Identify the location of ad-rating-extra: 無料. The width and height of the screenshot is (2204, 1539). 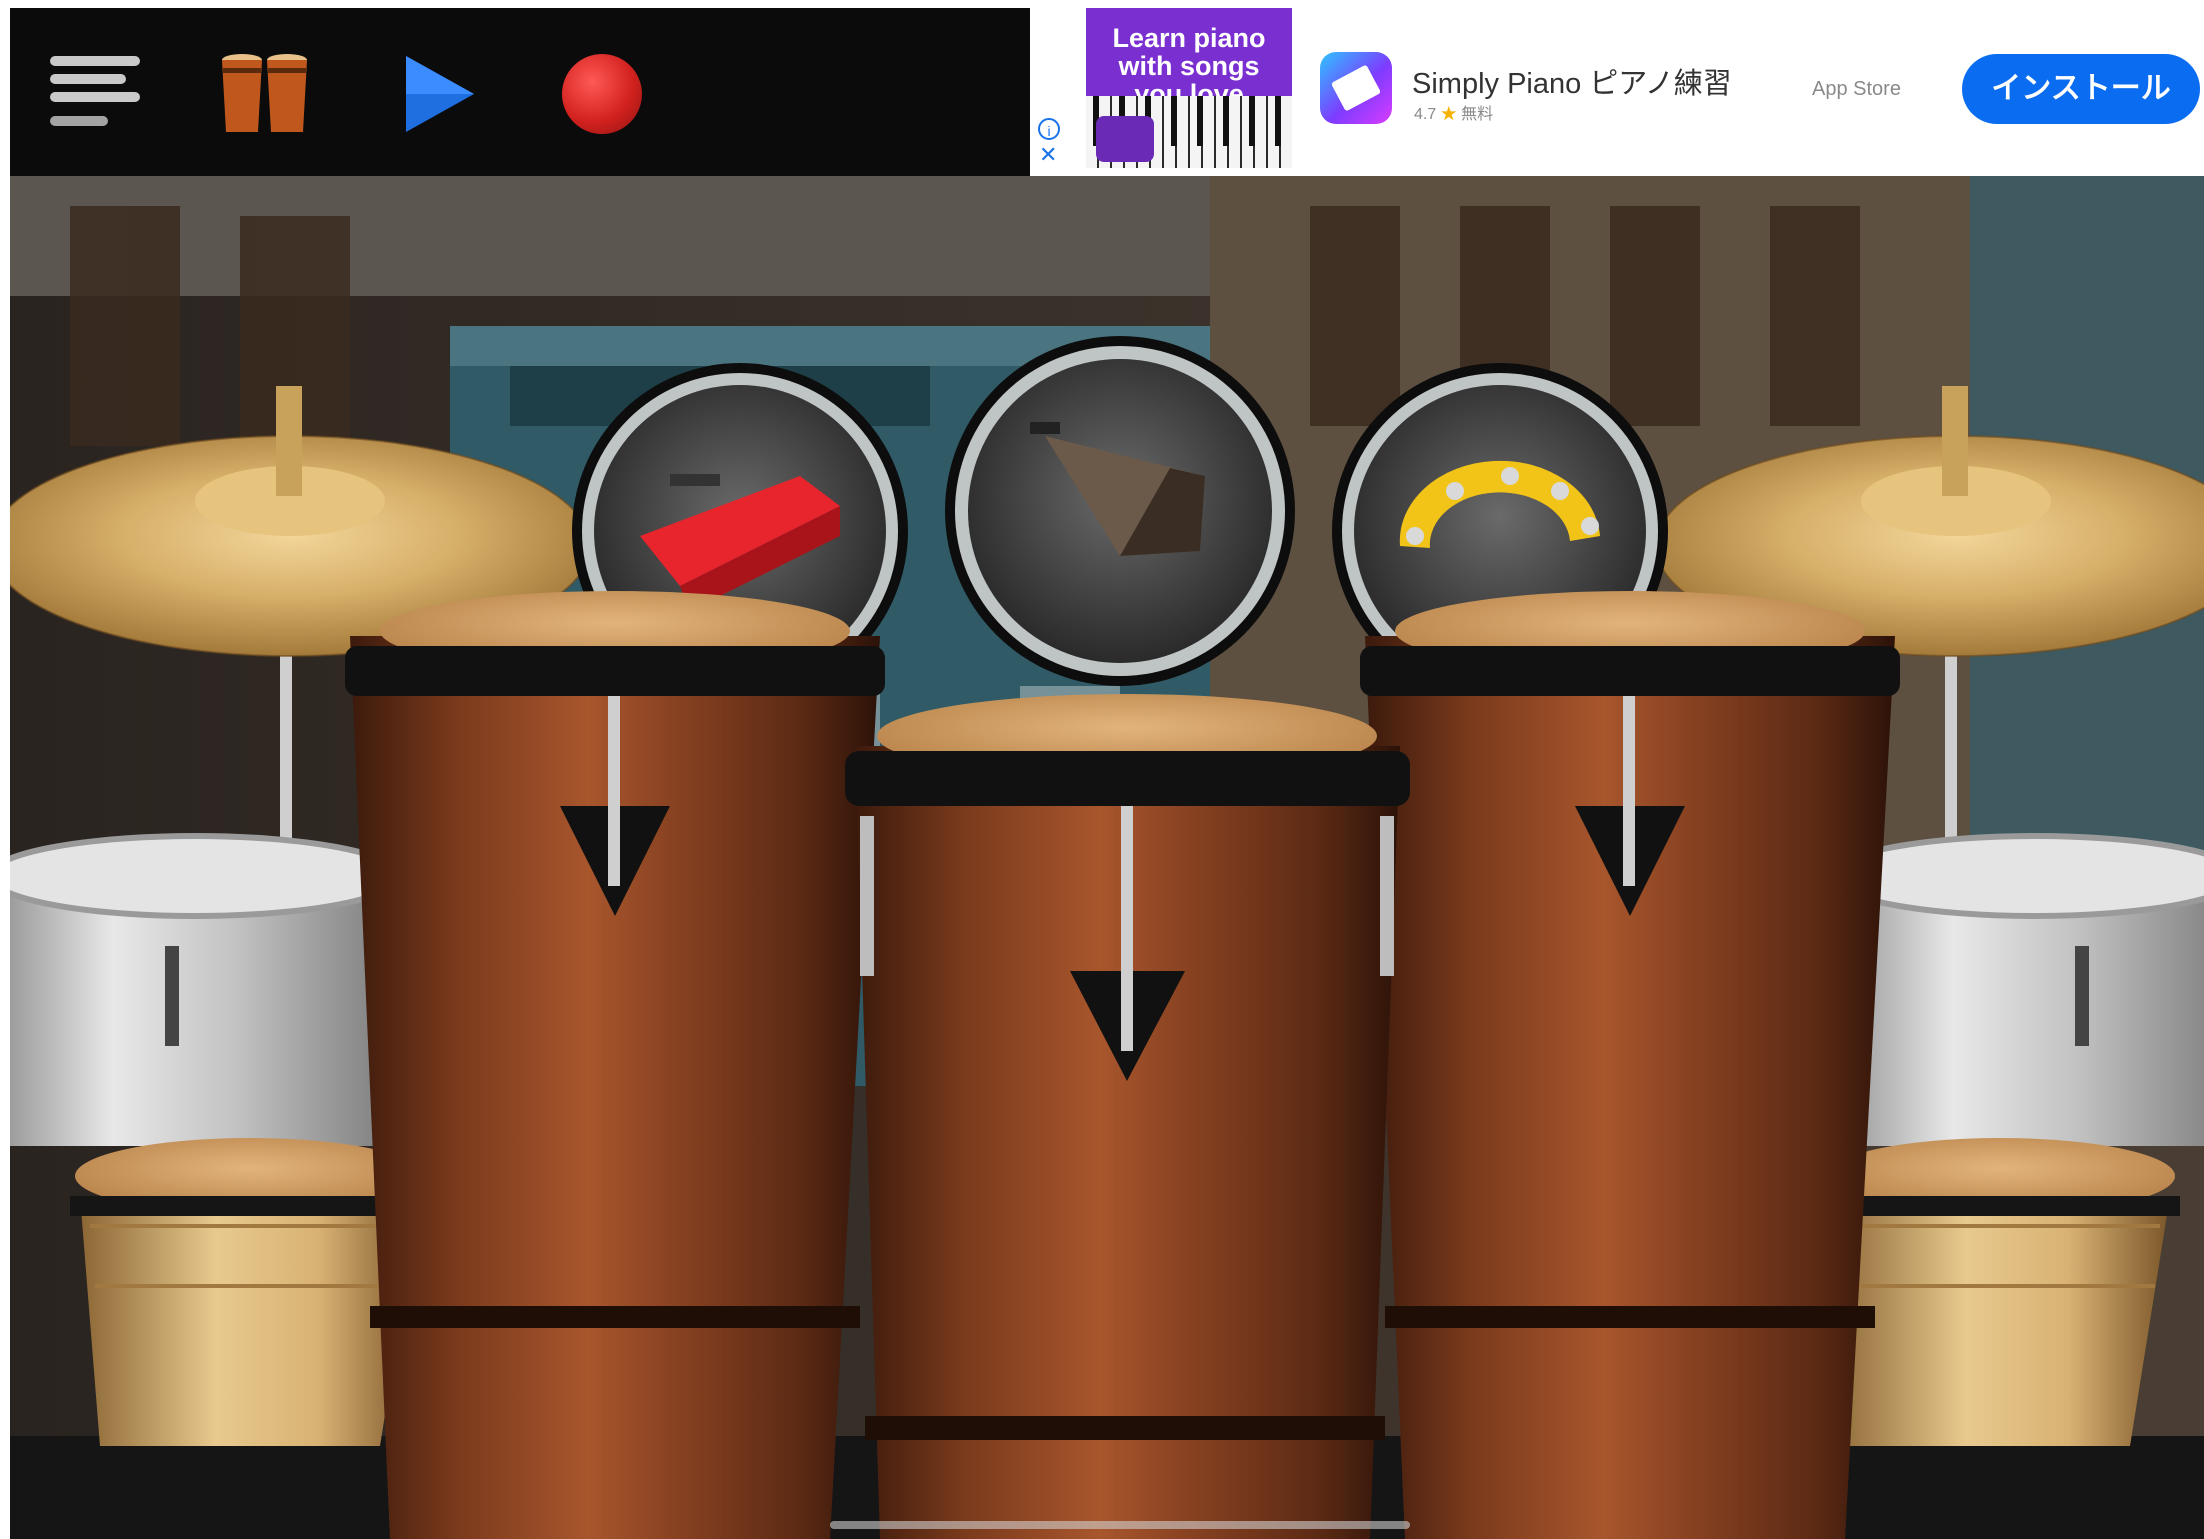
(1477, 114).